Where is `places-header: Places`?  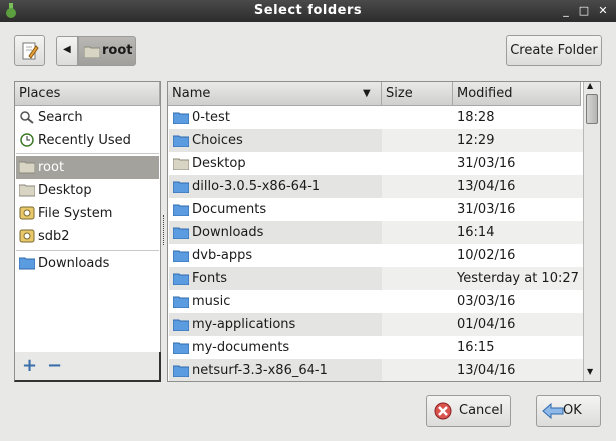 places-header: Places is located at coordinates (87, 94).